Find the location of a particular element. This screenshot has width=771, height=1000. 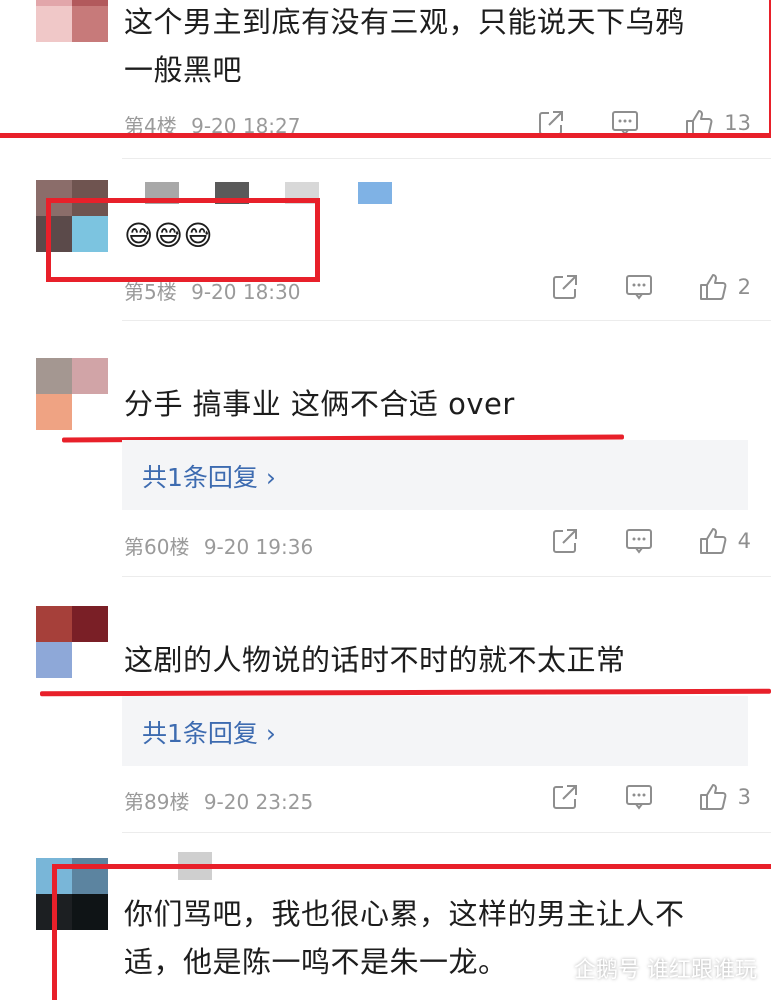

watermark-text: 企鹅号 谁红跟谁玩 is located at coordinates (665, 970).